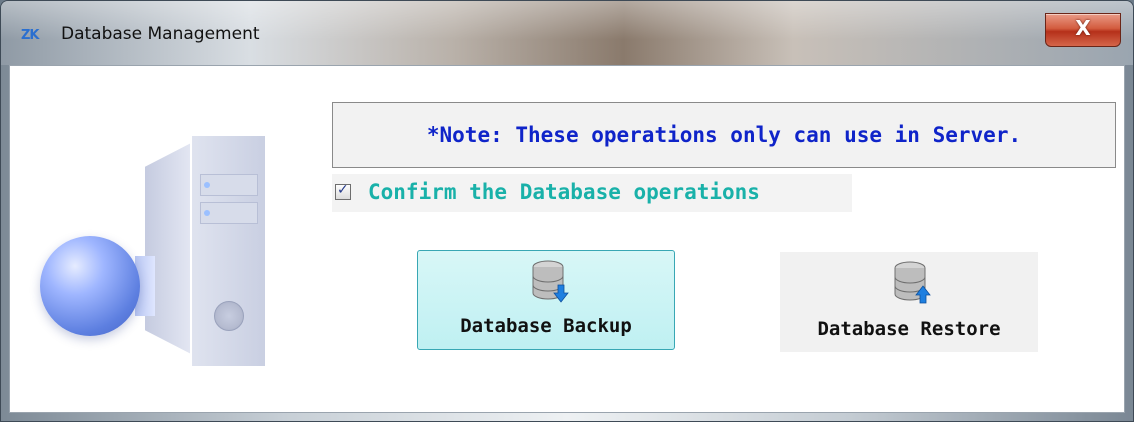 The image size is (1134, 422). Describe the element at coordinates (912, 282) in the screenshot. I see `database-upload-icon` at that location.